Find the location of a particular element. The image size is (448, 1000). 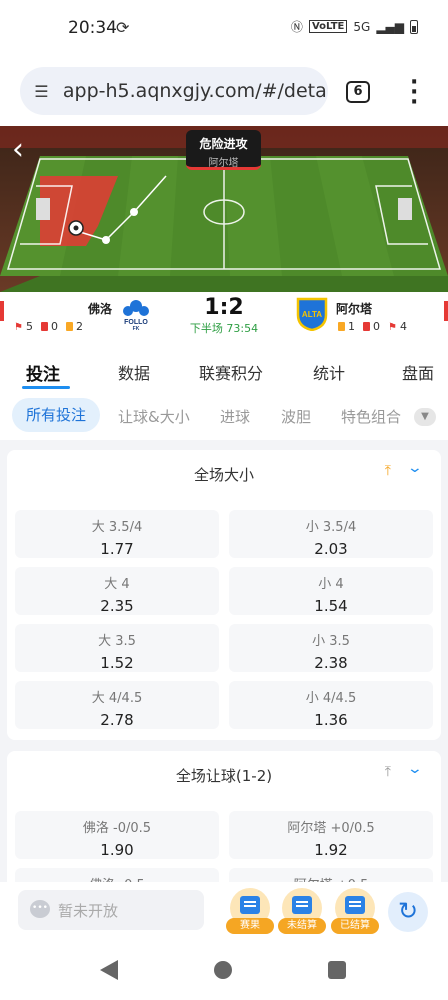

away-red-count: 0 is located at coordinates (376, 326).